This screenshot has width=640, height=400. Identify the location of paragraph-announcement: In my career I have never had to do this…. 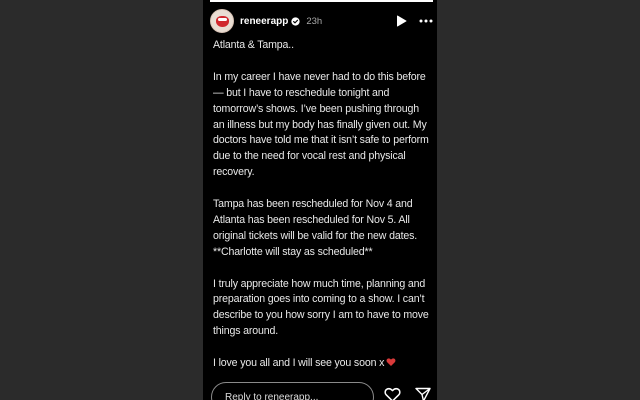
(321, 124).